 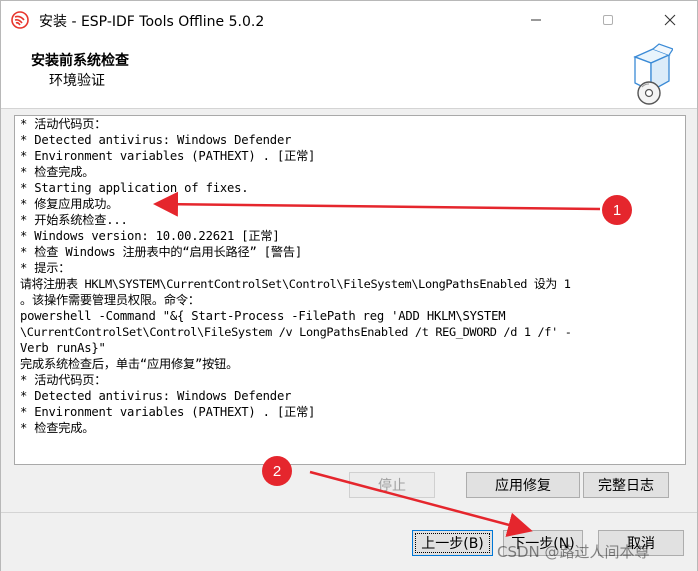 What do you see at coordinates (69, 204) in the screenshot?
I see `log-line: * 修复应用成功。` at bounding box center [69, 204].